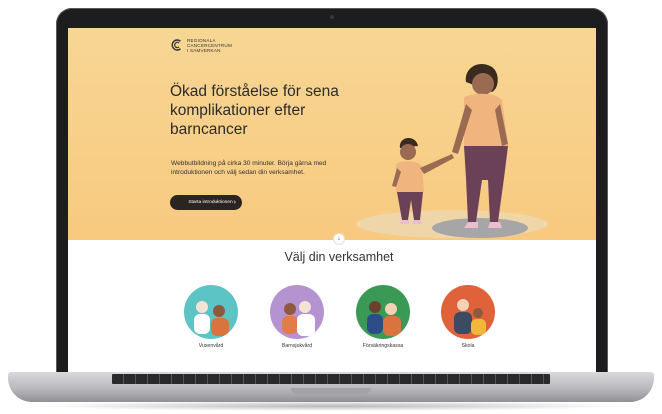 The height and width of the screenshot is (414, 662). I want to click on card-barnsjukvard: Barnsjukvård, so click(297, 317).